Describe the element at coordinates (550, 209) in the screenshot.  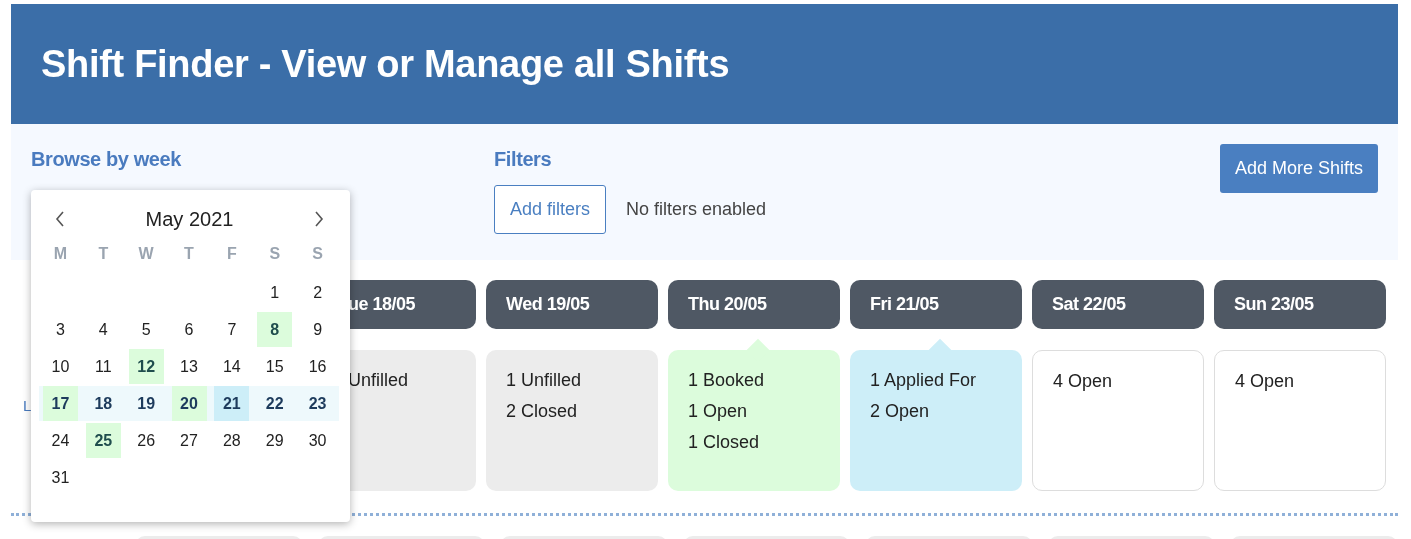
I see `add-filters-button: Add filters` at that location.